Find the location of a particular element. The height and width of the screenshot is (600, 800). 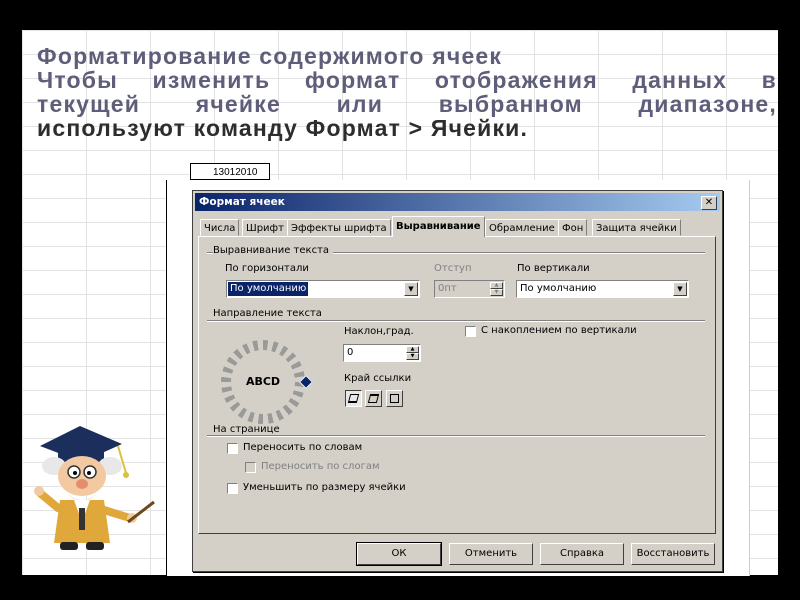

vertical-value: По умолчанию is located at coordinates (558, 288).